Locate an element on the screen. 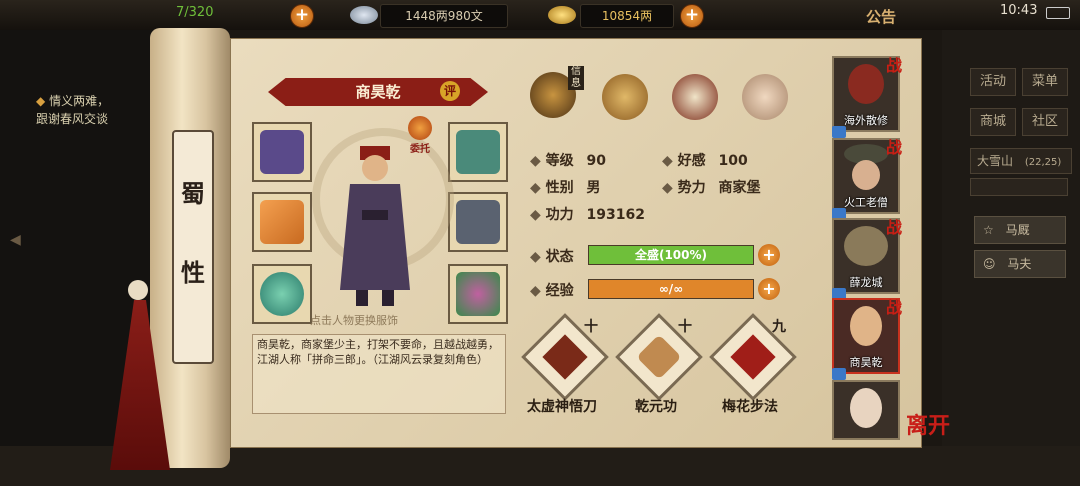 Image resolution: width=1080 pixels, height=486 pixels. activity-button: 活动 is located at coordinates (993, 82).